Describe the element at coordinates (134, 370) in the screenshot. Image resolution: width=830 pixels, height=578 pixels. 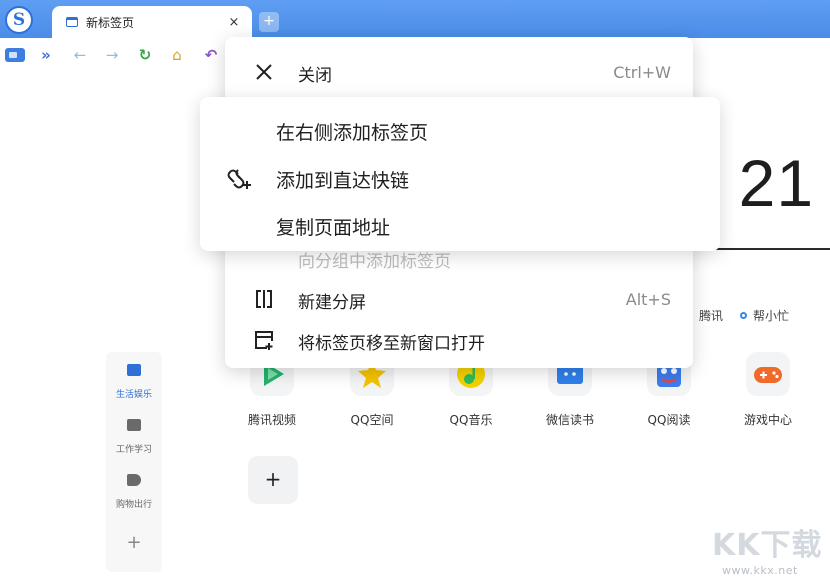
I see `book-icon` at that location.